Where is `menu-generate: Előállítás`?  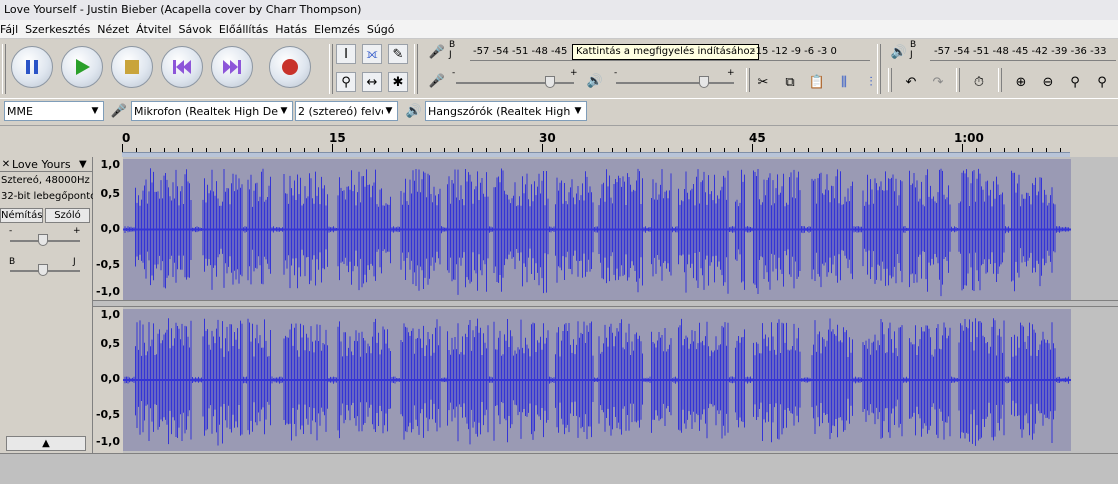 menu-generate: Előállítás is located at coordinates (247, 29).